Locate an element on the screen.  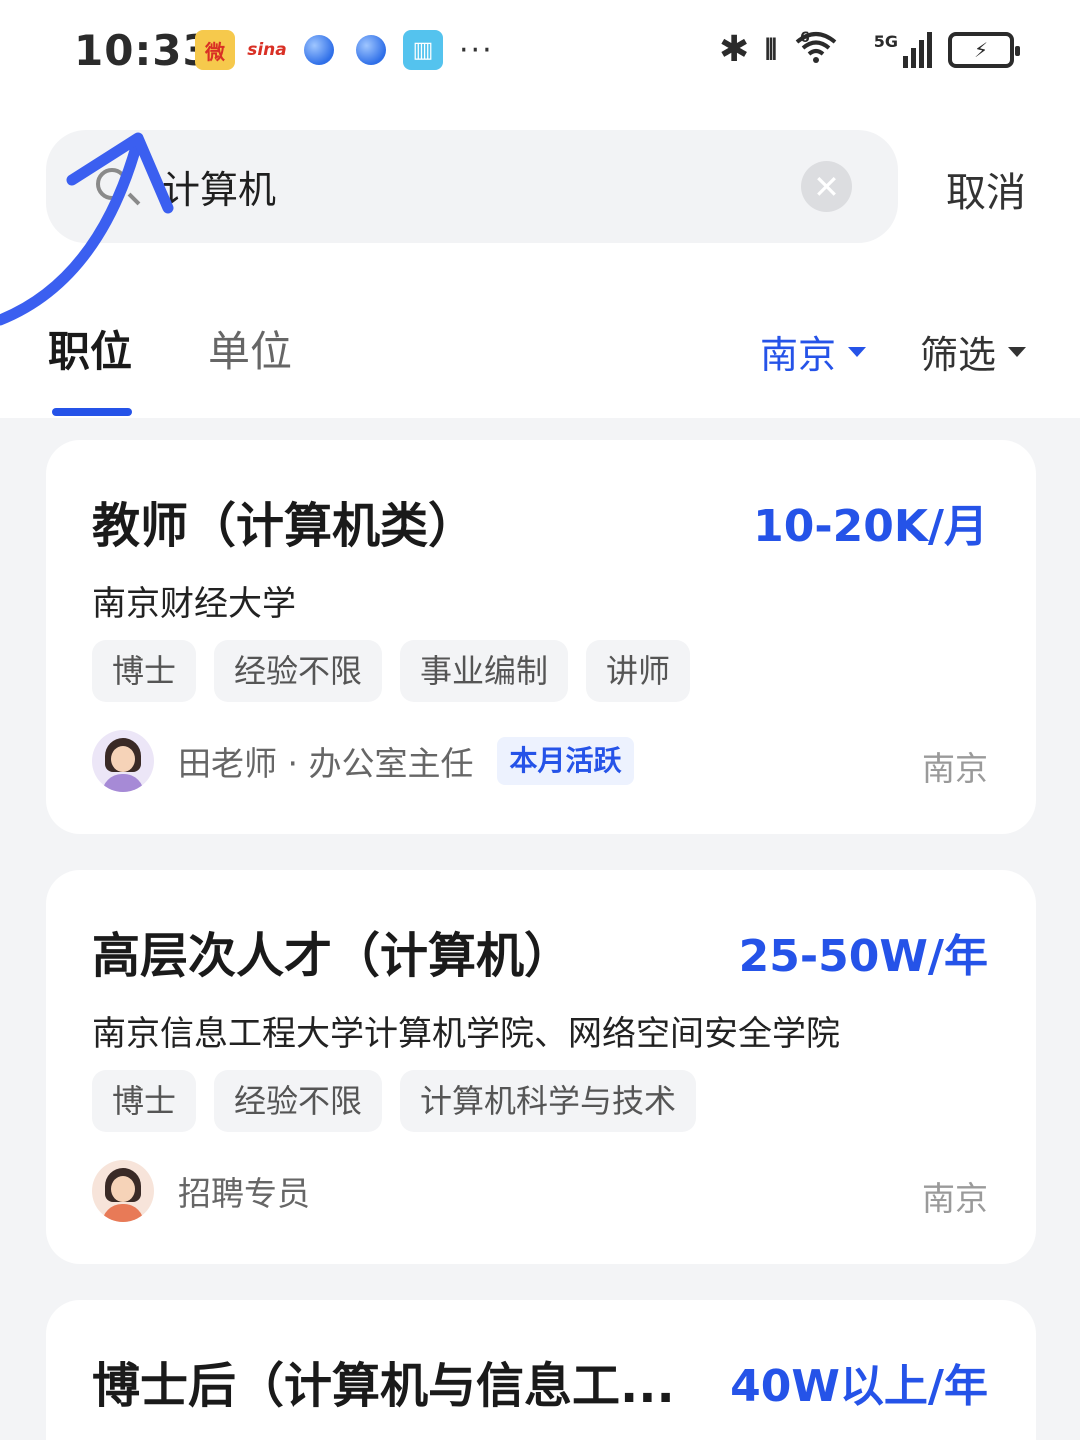
job-title: 高层次人才（计算机） is located at coordinates (332, 956).